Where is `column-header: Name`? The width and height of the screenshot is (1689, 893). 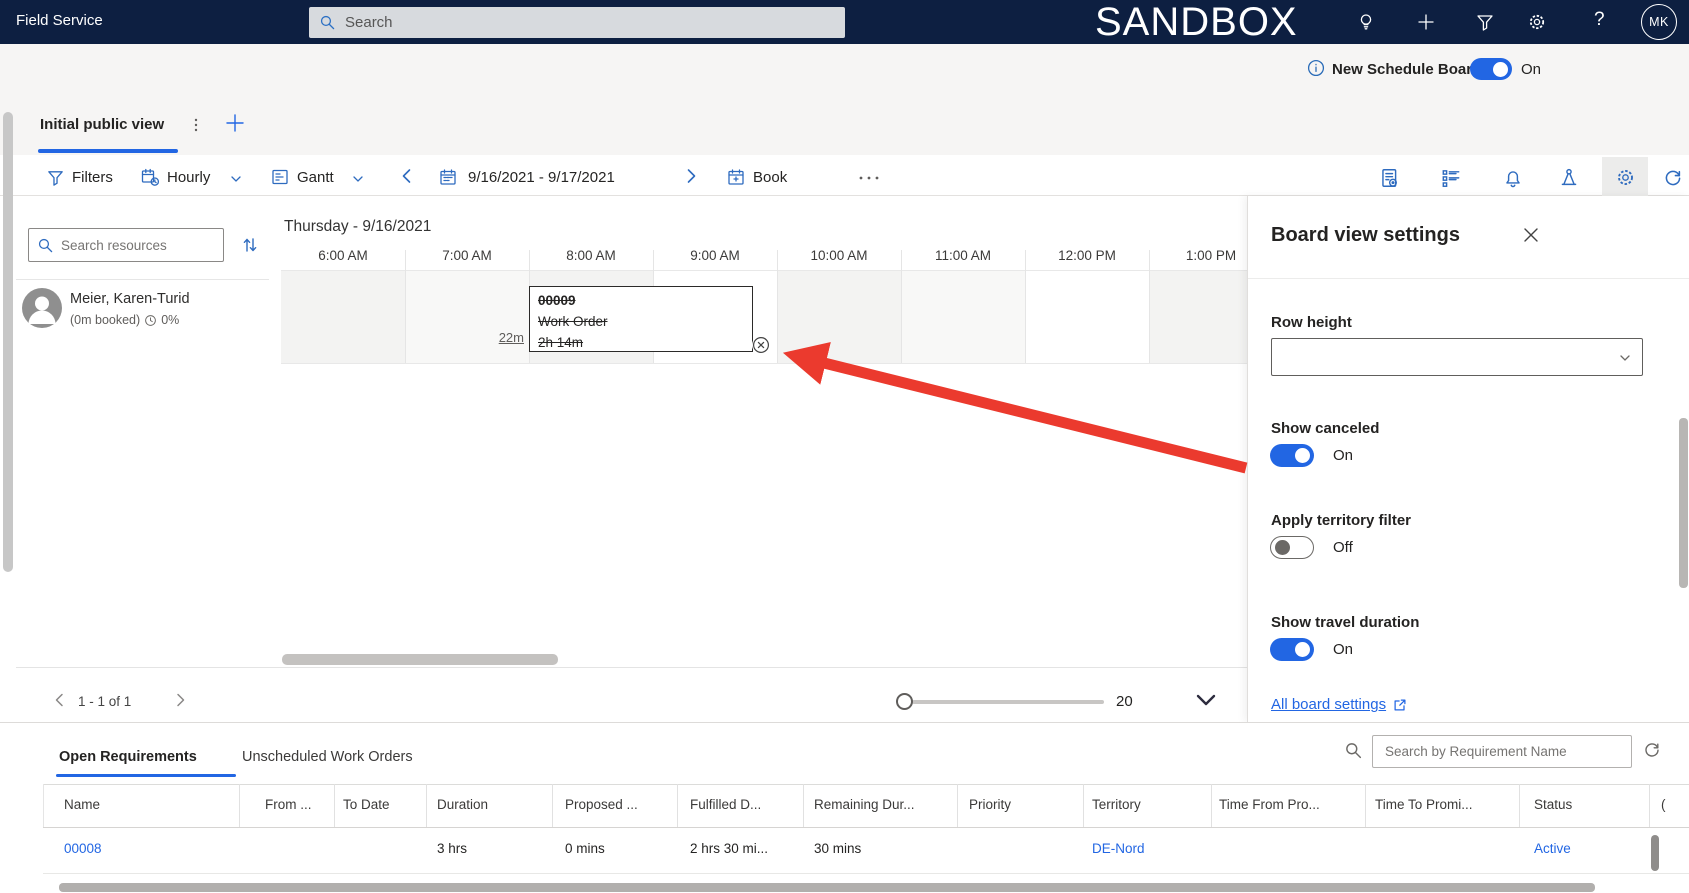
column-header: Name is located at coordinates (82, 804).